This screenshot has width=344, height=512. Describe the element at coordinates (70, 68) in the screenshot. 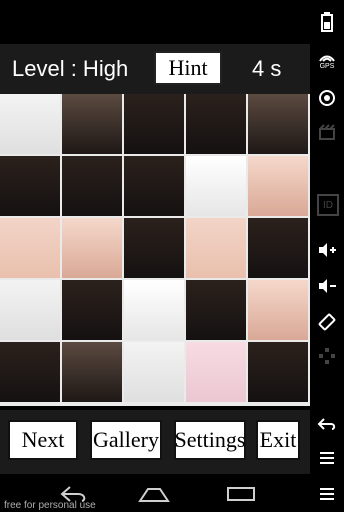

I see `level-label: Level : High` at that location.